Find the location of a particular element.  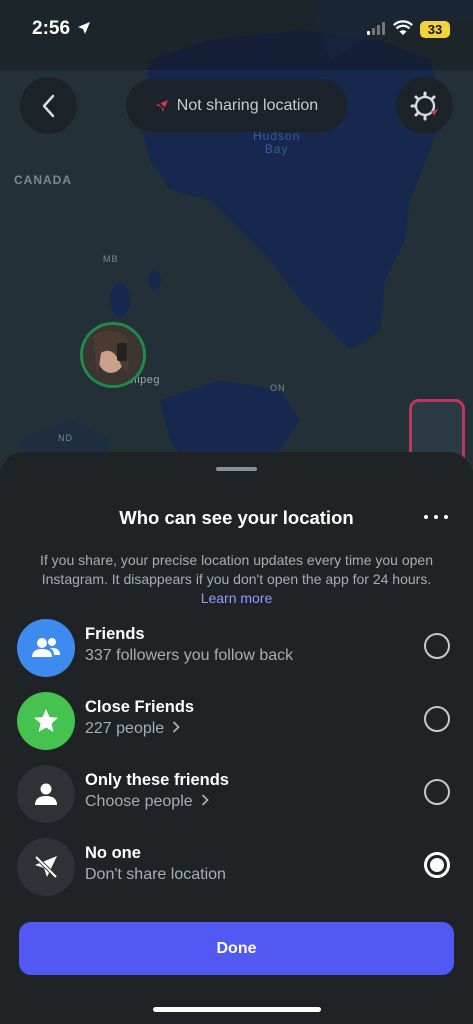

location-settings-button is located at coordinates (424, 105).